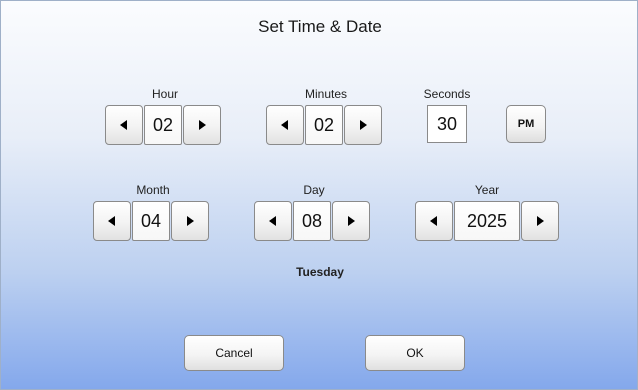 Image resolution: width=638 pixels, height=390 pixels. I want to click on hour-spinner: 02, so click(163, 125).